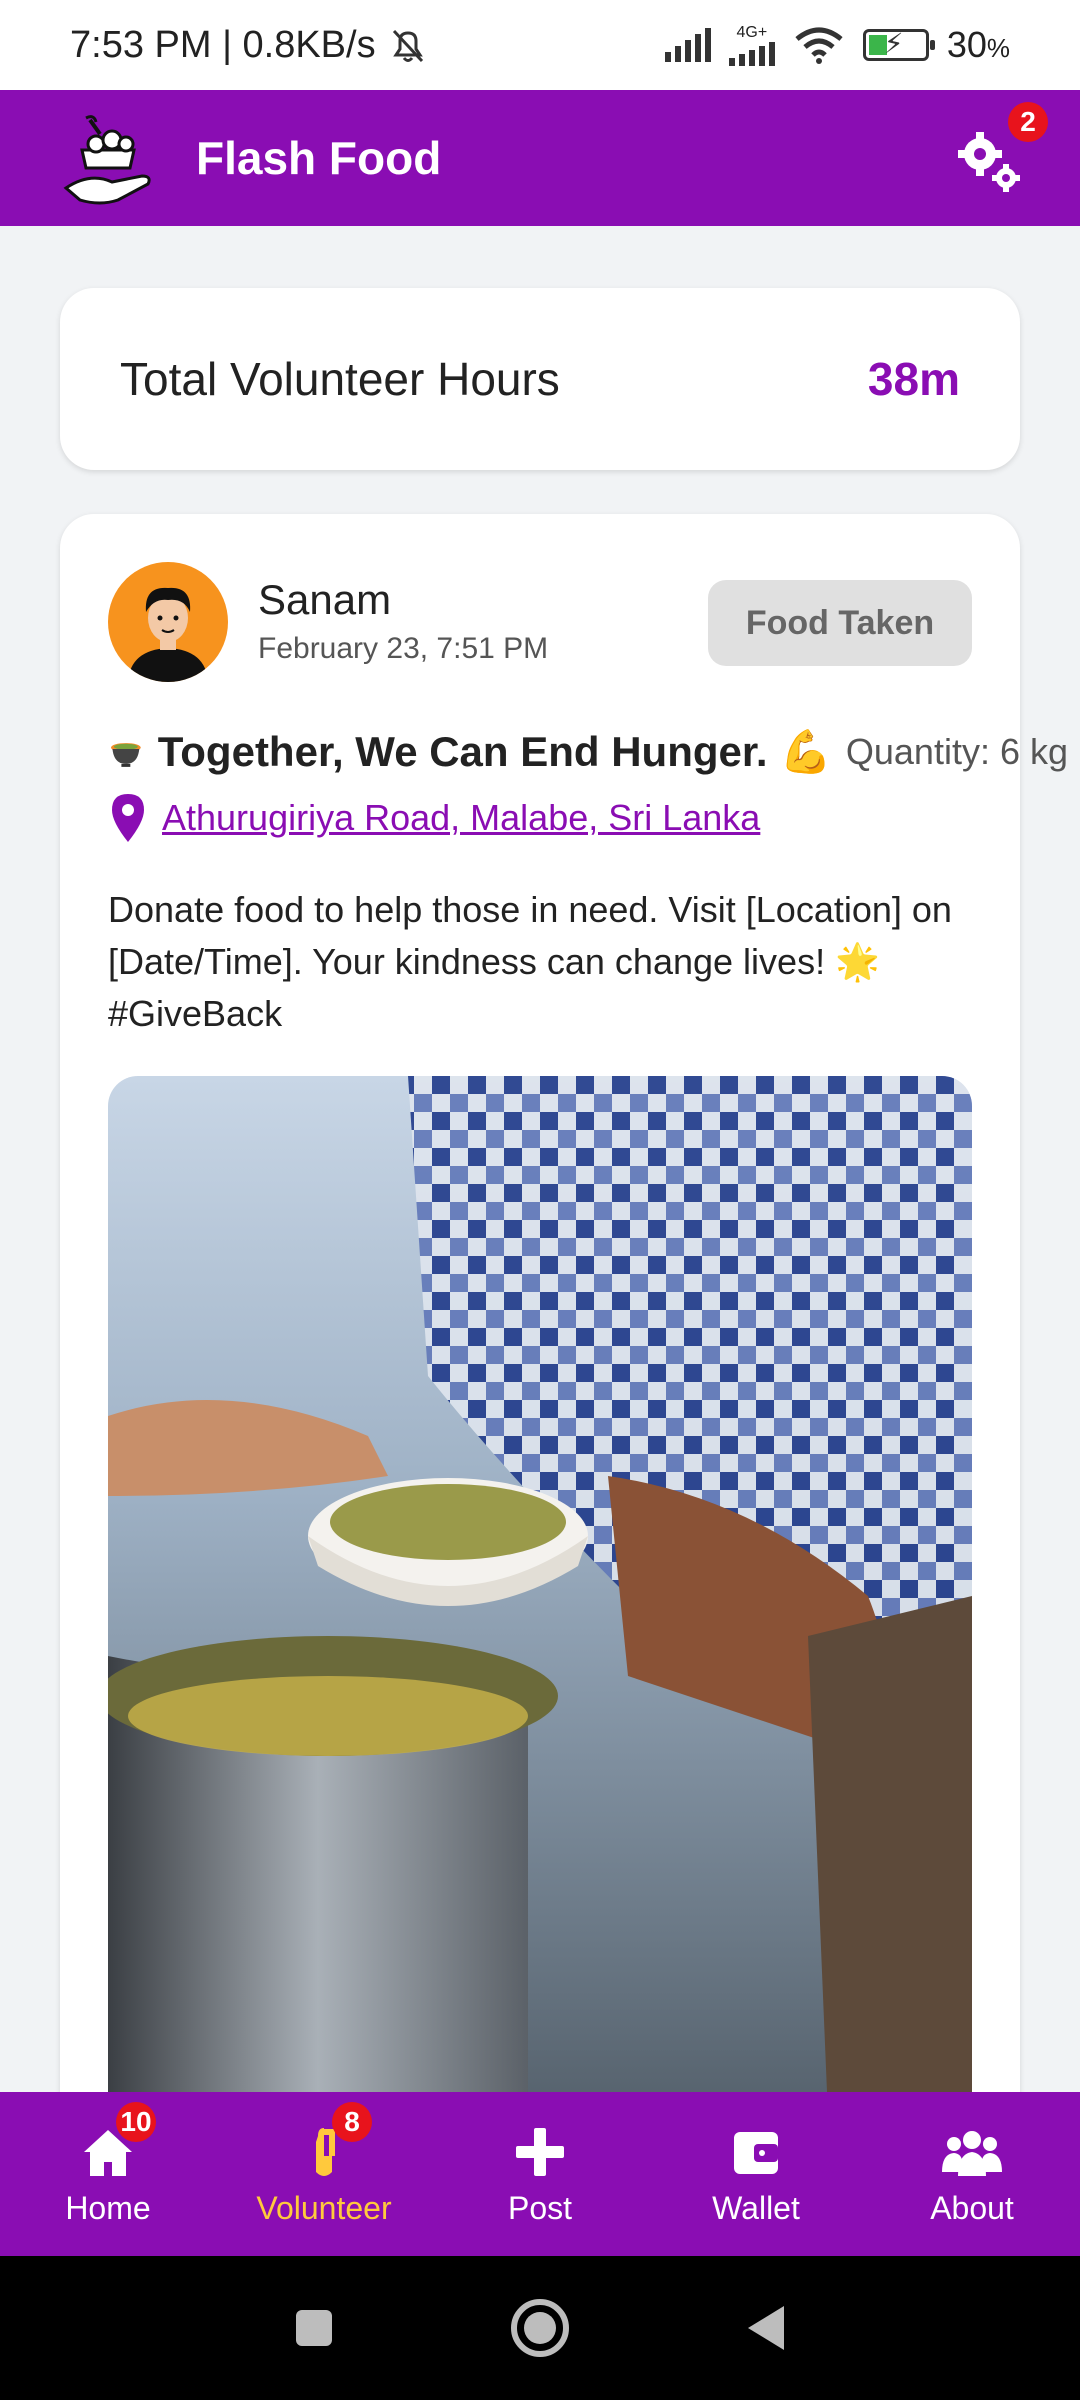 This screenshot has height=2400, width=1080. I want to click on wallet-icon, so click(756, 2152).